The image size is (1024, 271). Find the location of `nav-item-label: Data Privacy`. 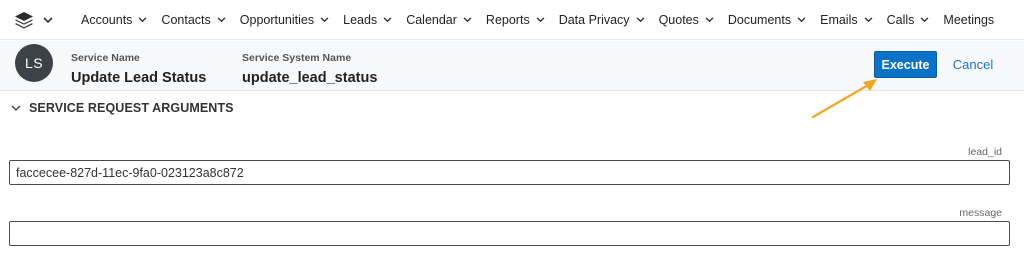

nav-item-label: Data Privacy is located at coordinates (594, 20).